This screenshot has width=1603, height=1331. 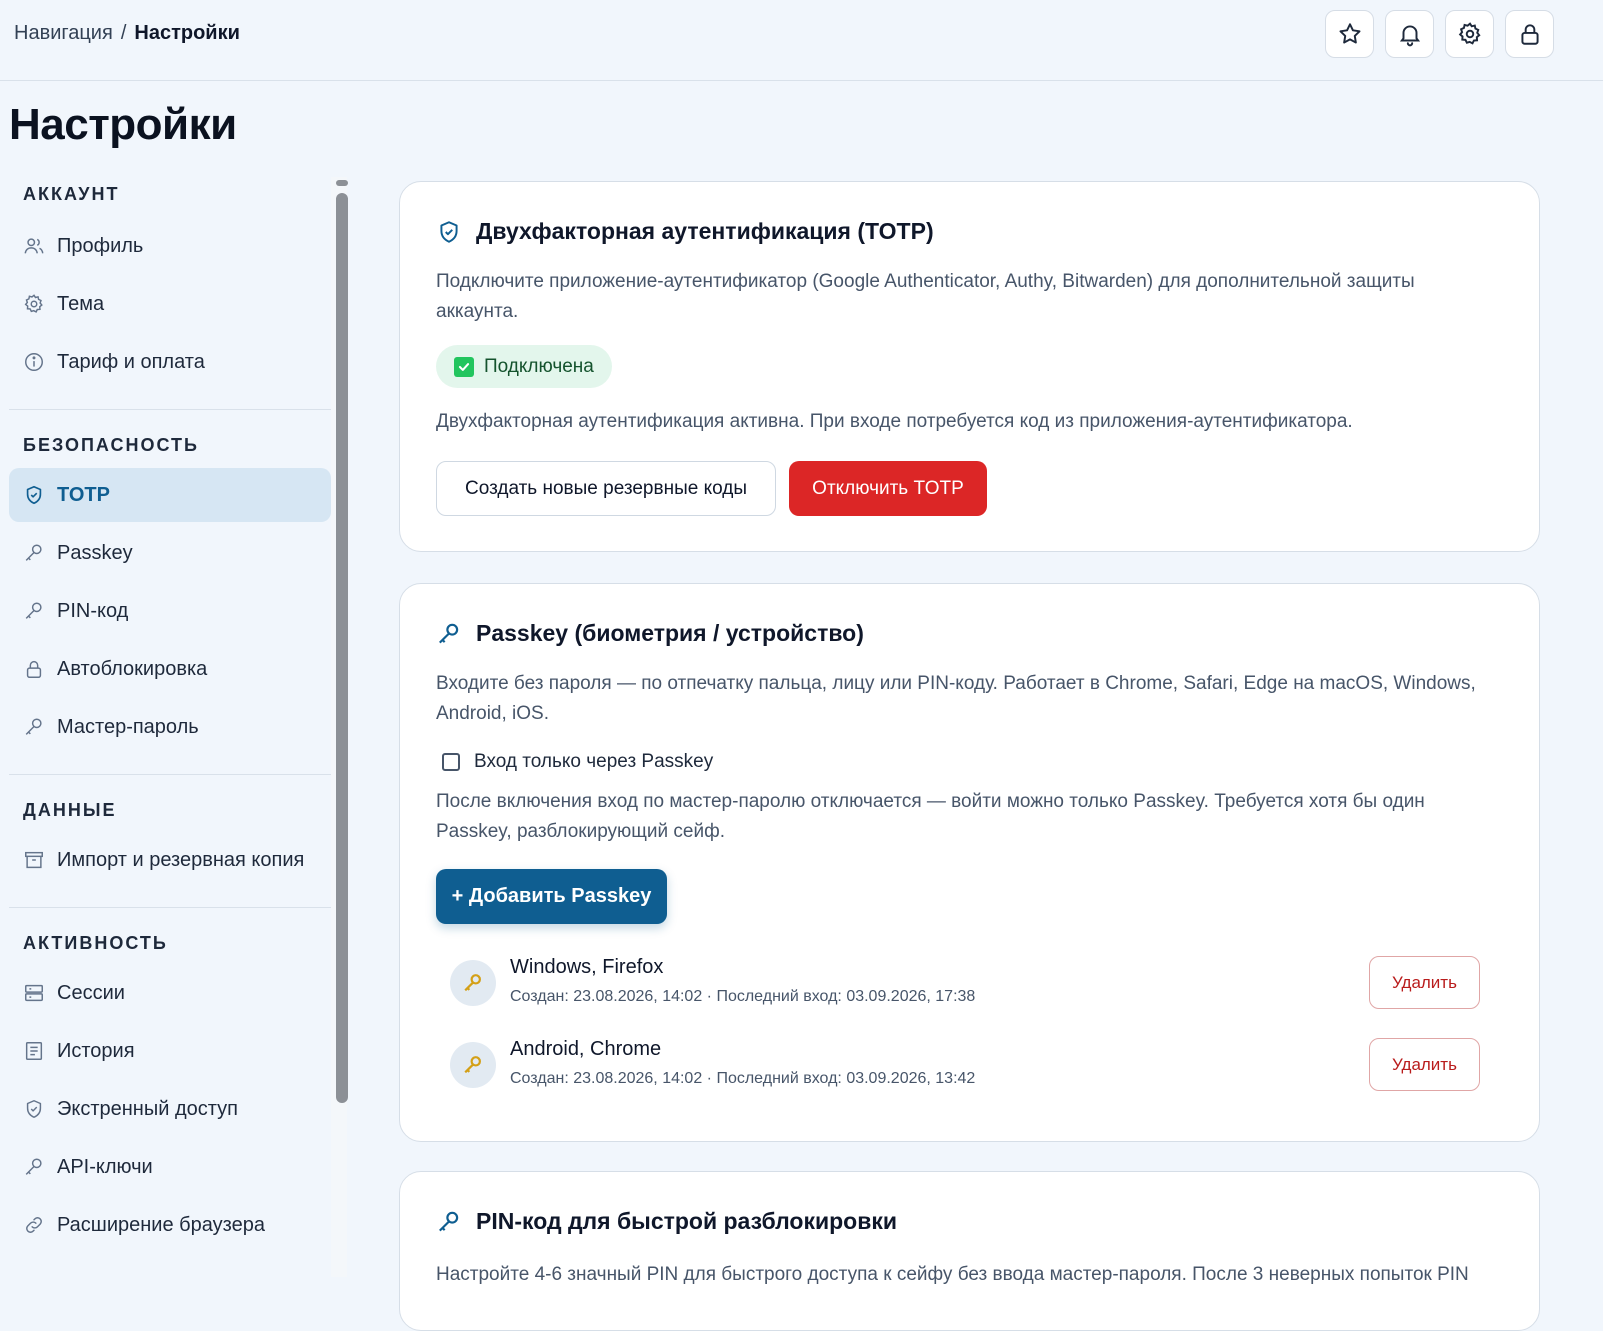 What do you see at coordinates (594, 761) in the screenshot?
I see `passkey-only-label: Вход только через Passkey` at bounding box center [594, 761].